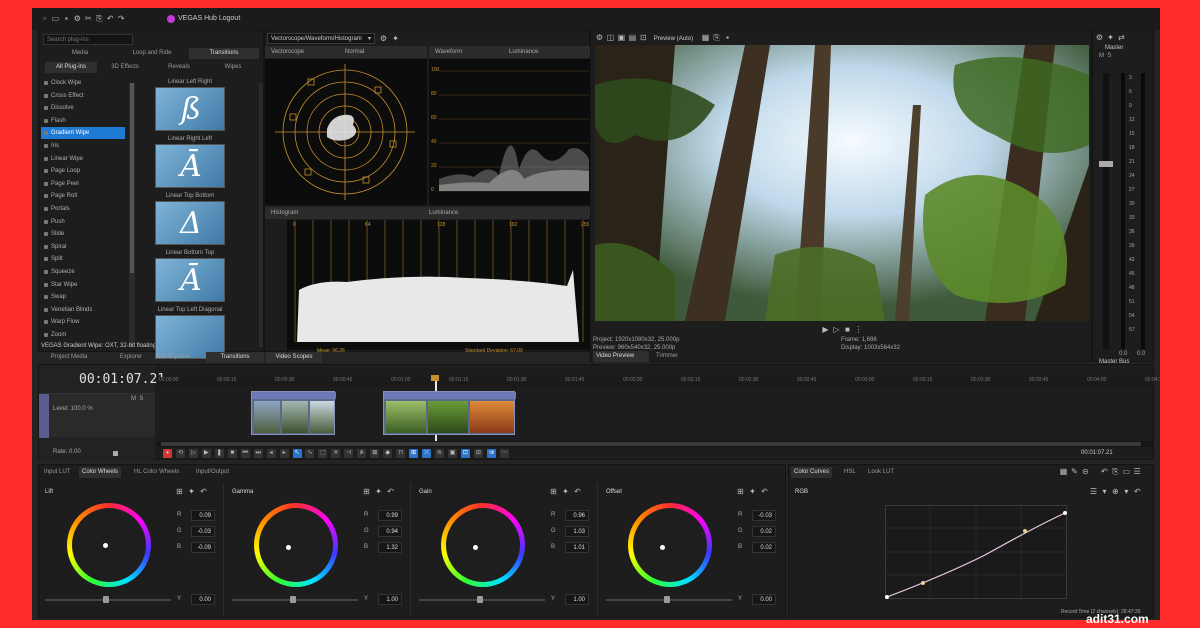  I want to click on offset-luma-knob, so click(667, 599).